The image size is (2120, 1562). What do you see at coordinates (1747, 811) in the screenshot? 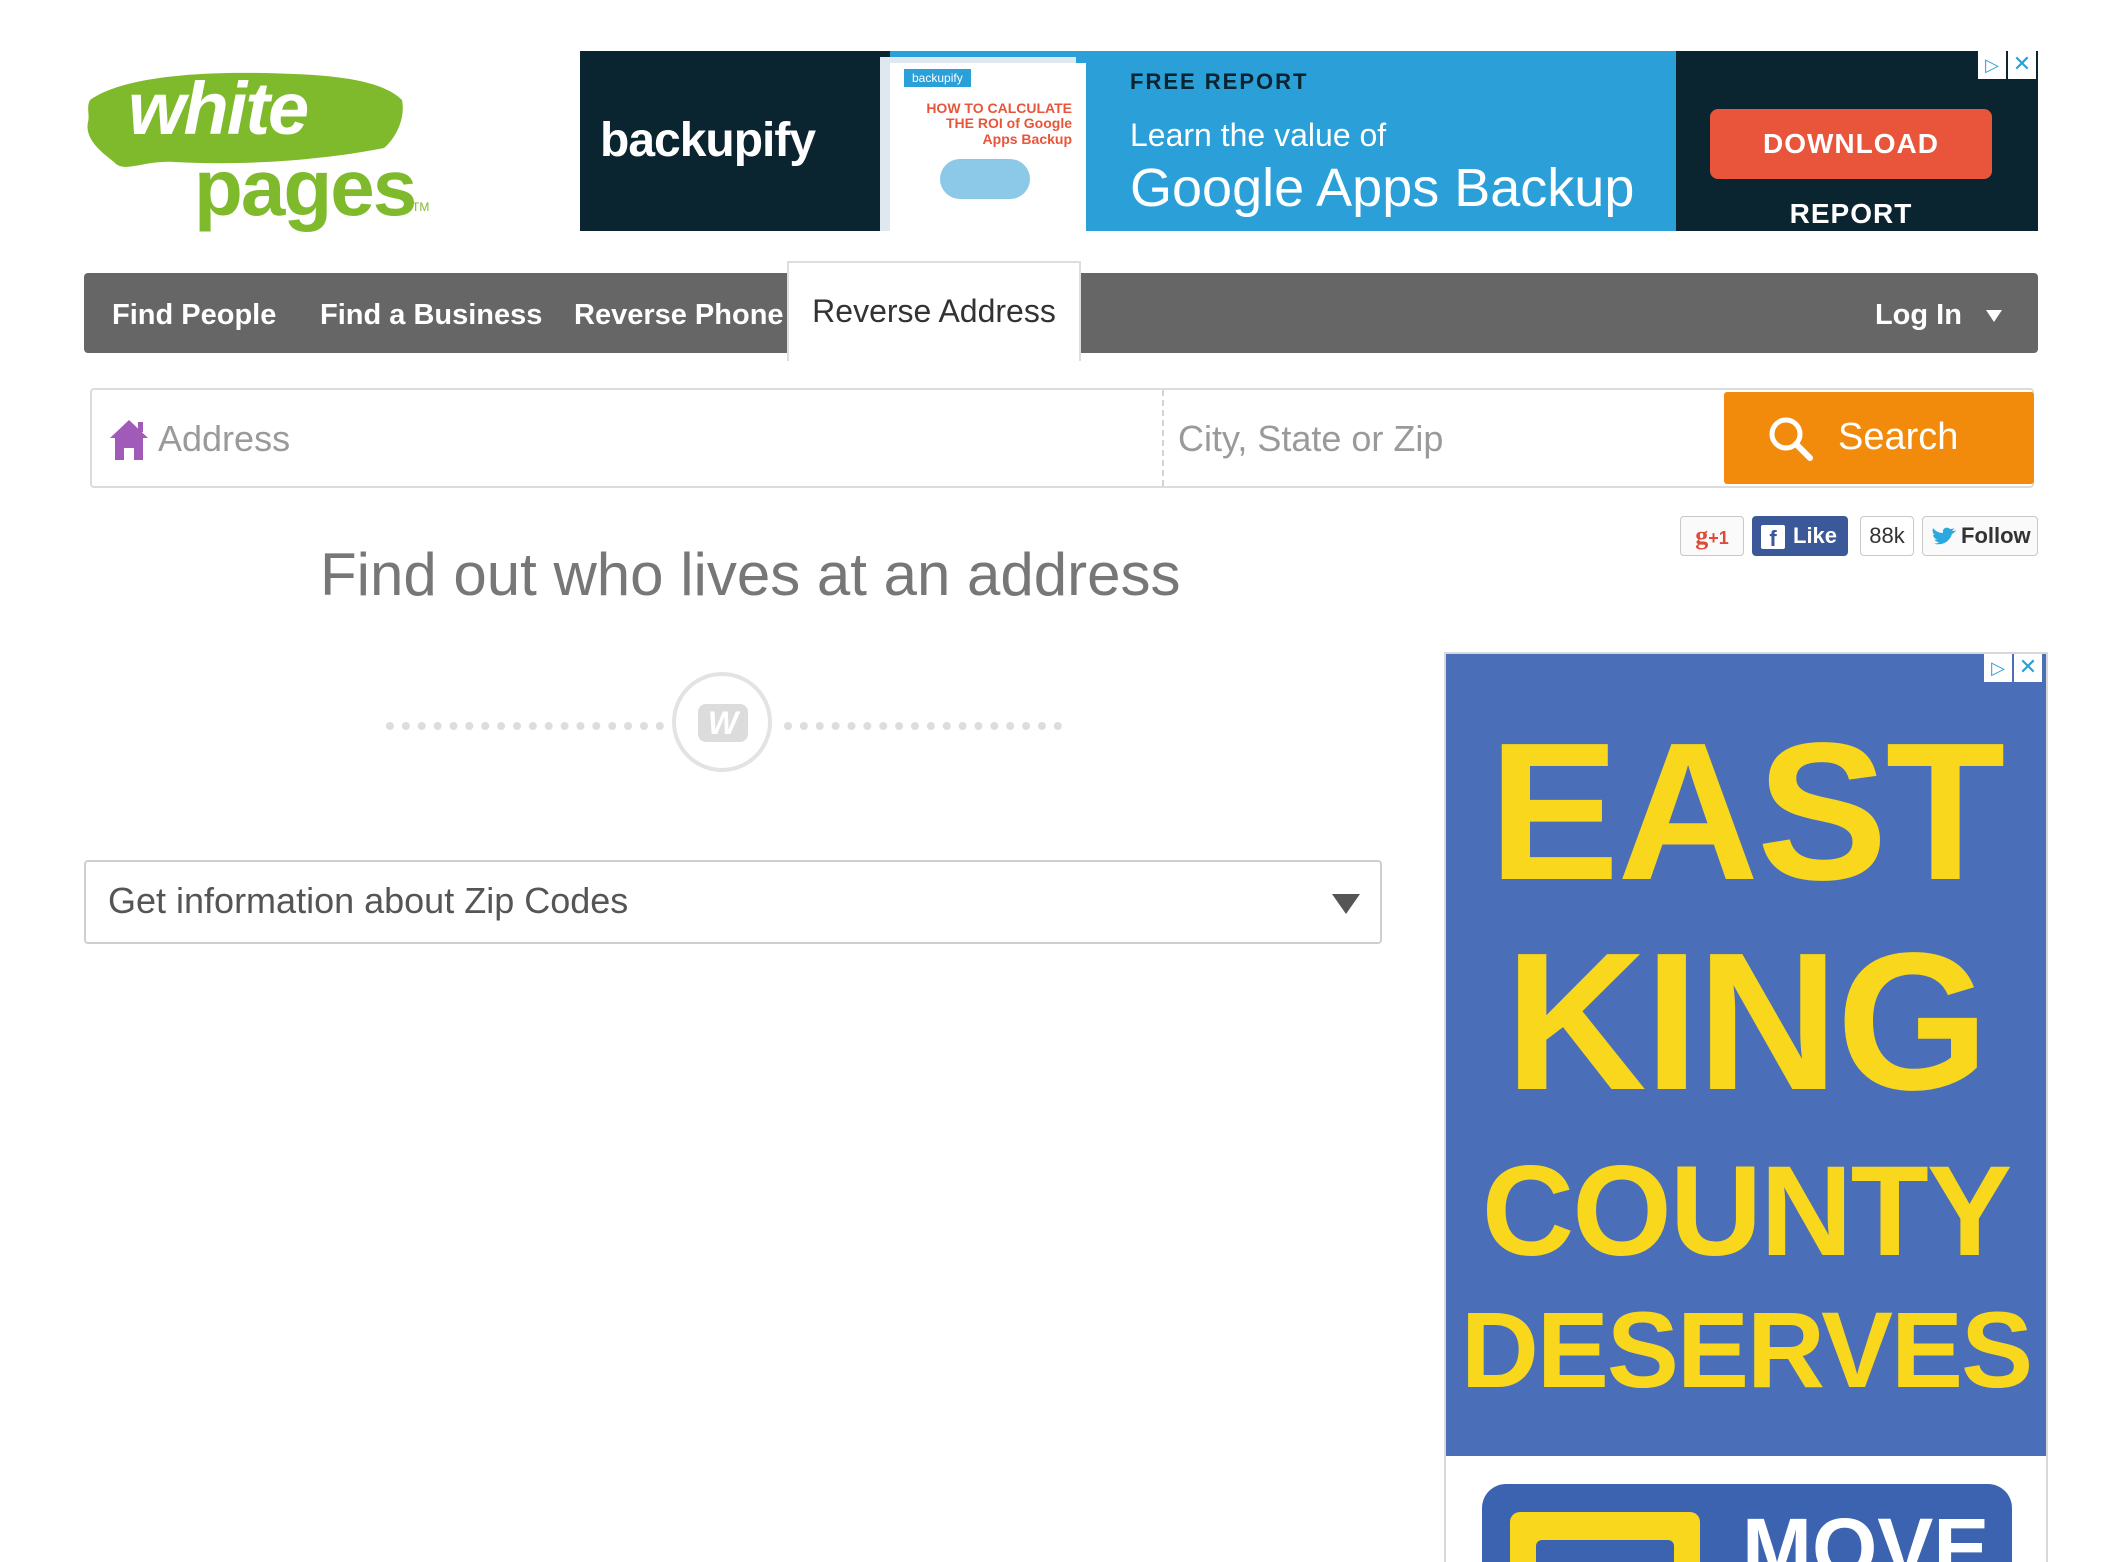
I see `side-ad-line-1: EAST` at bounding box center [1747, 811].